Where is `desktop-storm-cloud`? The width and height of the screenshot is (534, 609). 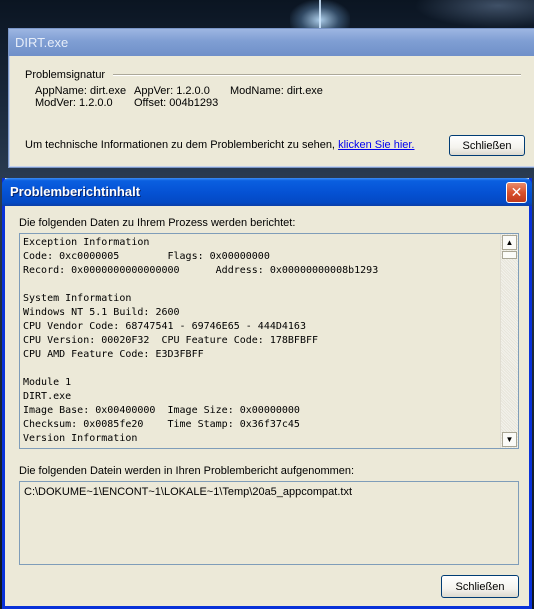
desktop-storm-cloud is located at coordinates (474, 14).